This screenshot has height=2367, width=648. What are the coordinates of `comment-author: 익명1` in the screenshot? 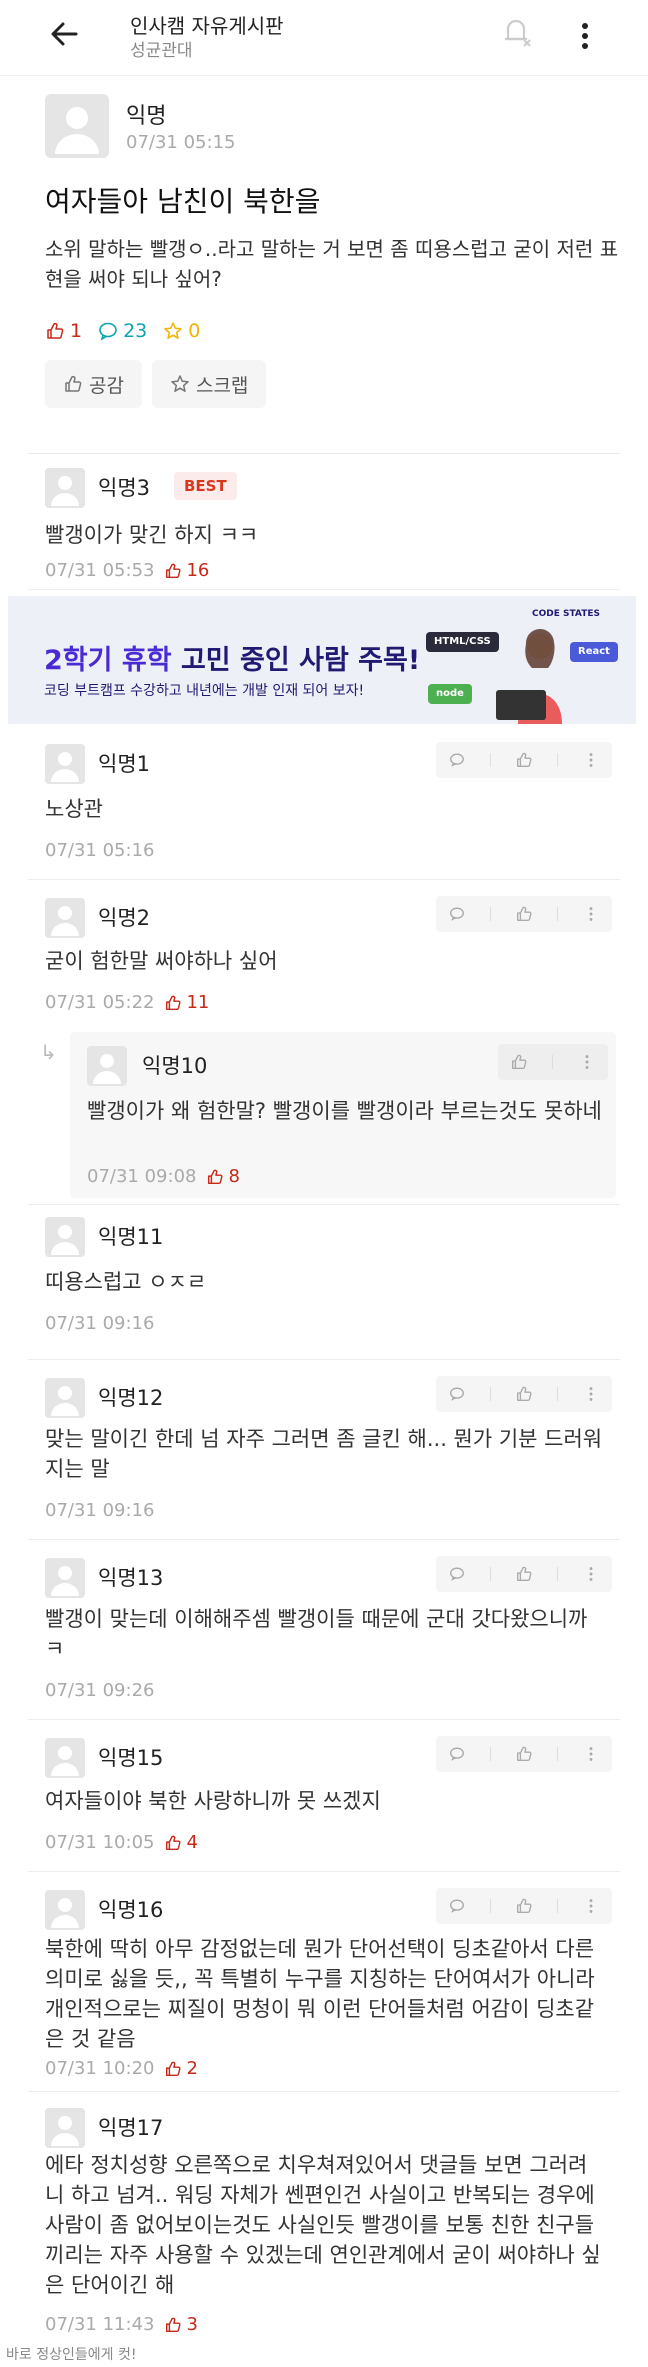 It's located at (124, 764).